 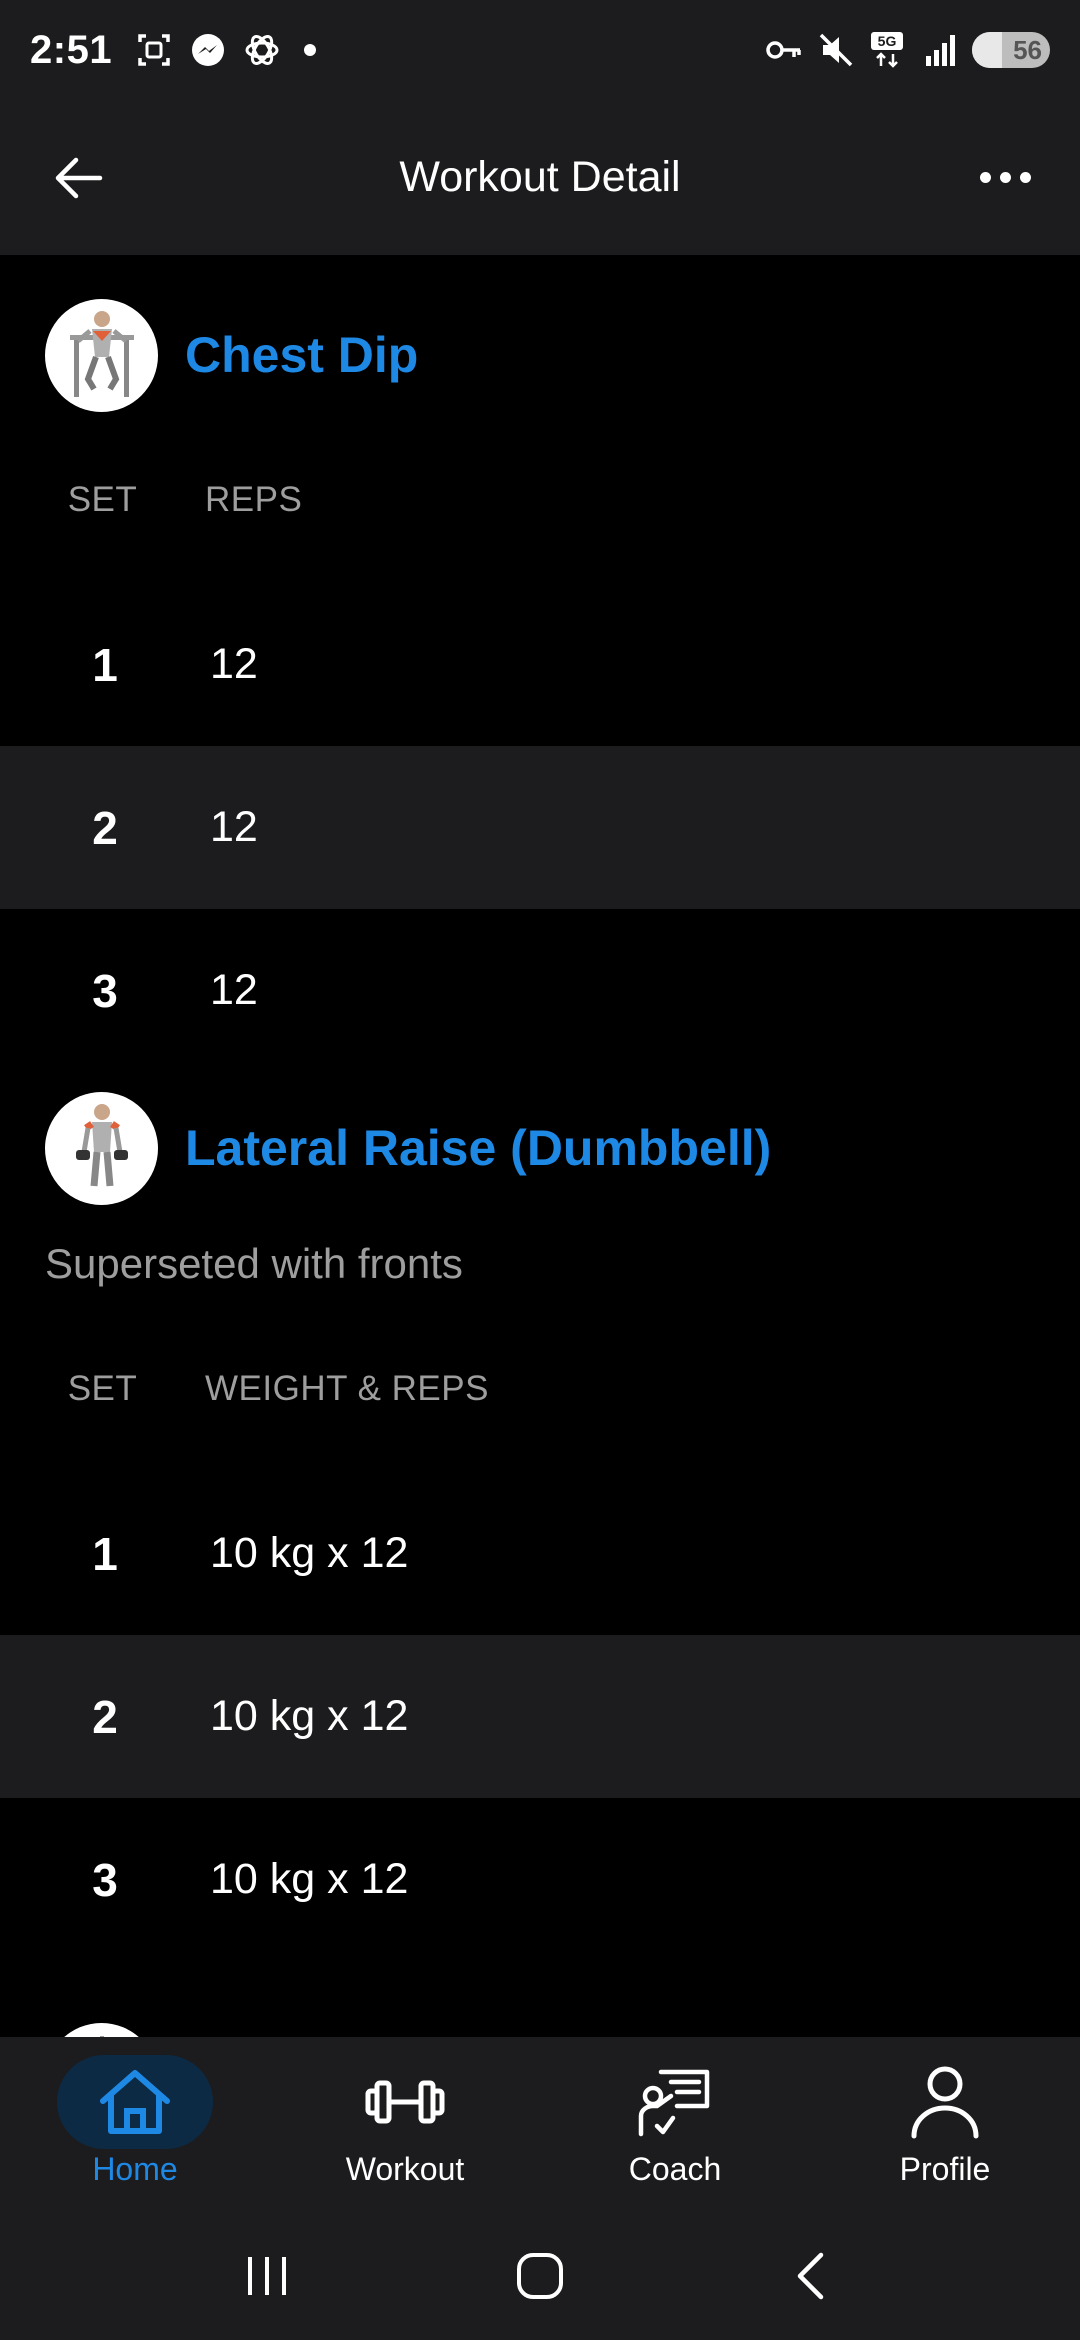 I want to click on nav-workout: Workout, so click(x=405, y=2124).